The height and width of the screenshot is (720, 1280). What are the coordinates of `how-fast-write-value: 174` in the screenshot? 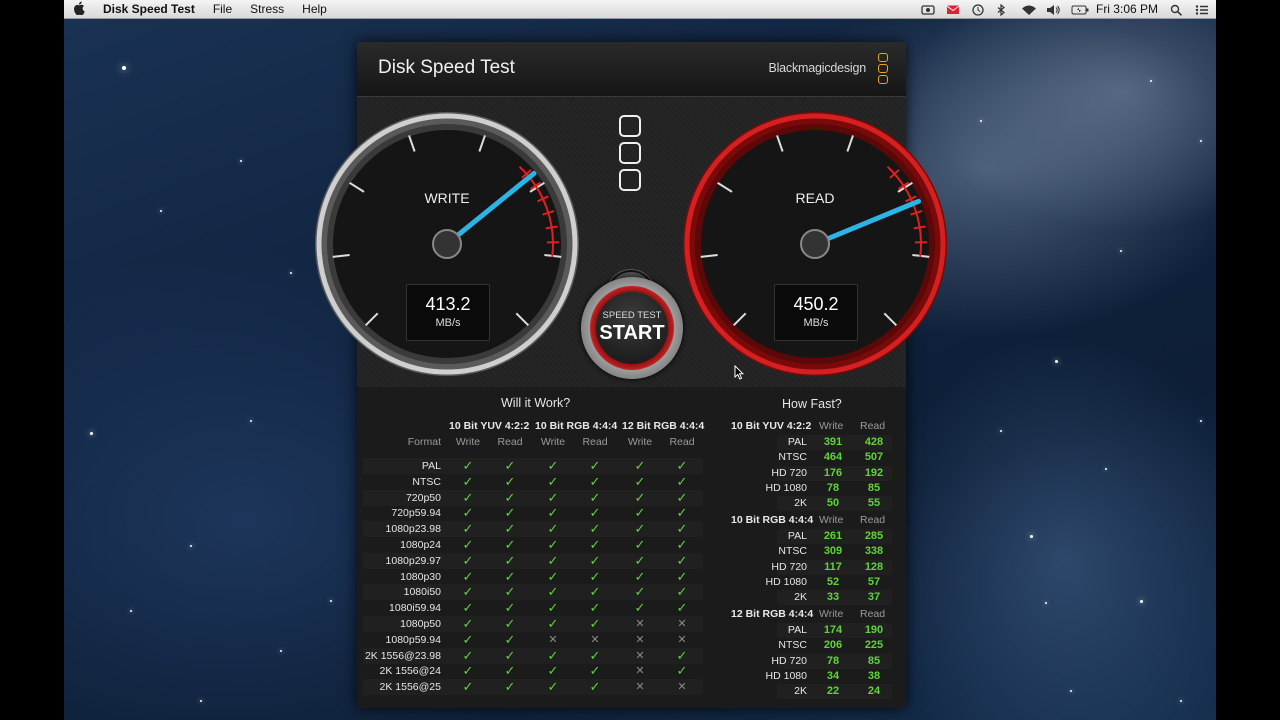 It's located at (833, 630).